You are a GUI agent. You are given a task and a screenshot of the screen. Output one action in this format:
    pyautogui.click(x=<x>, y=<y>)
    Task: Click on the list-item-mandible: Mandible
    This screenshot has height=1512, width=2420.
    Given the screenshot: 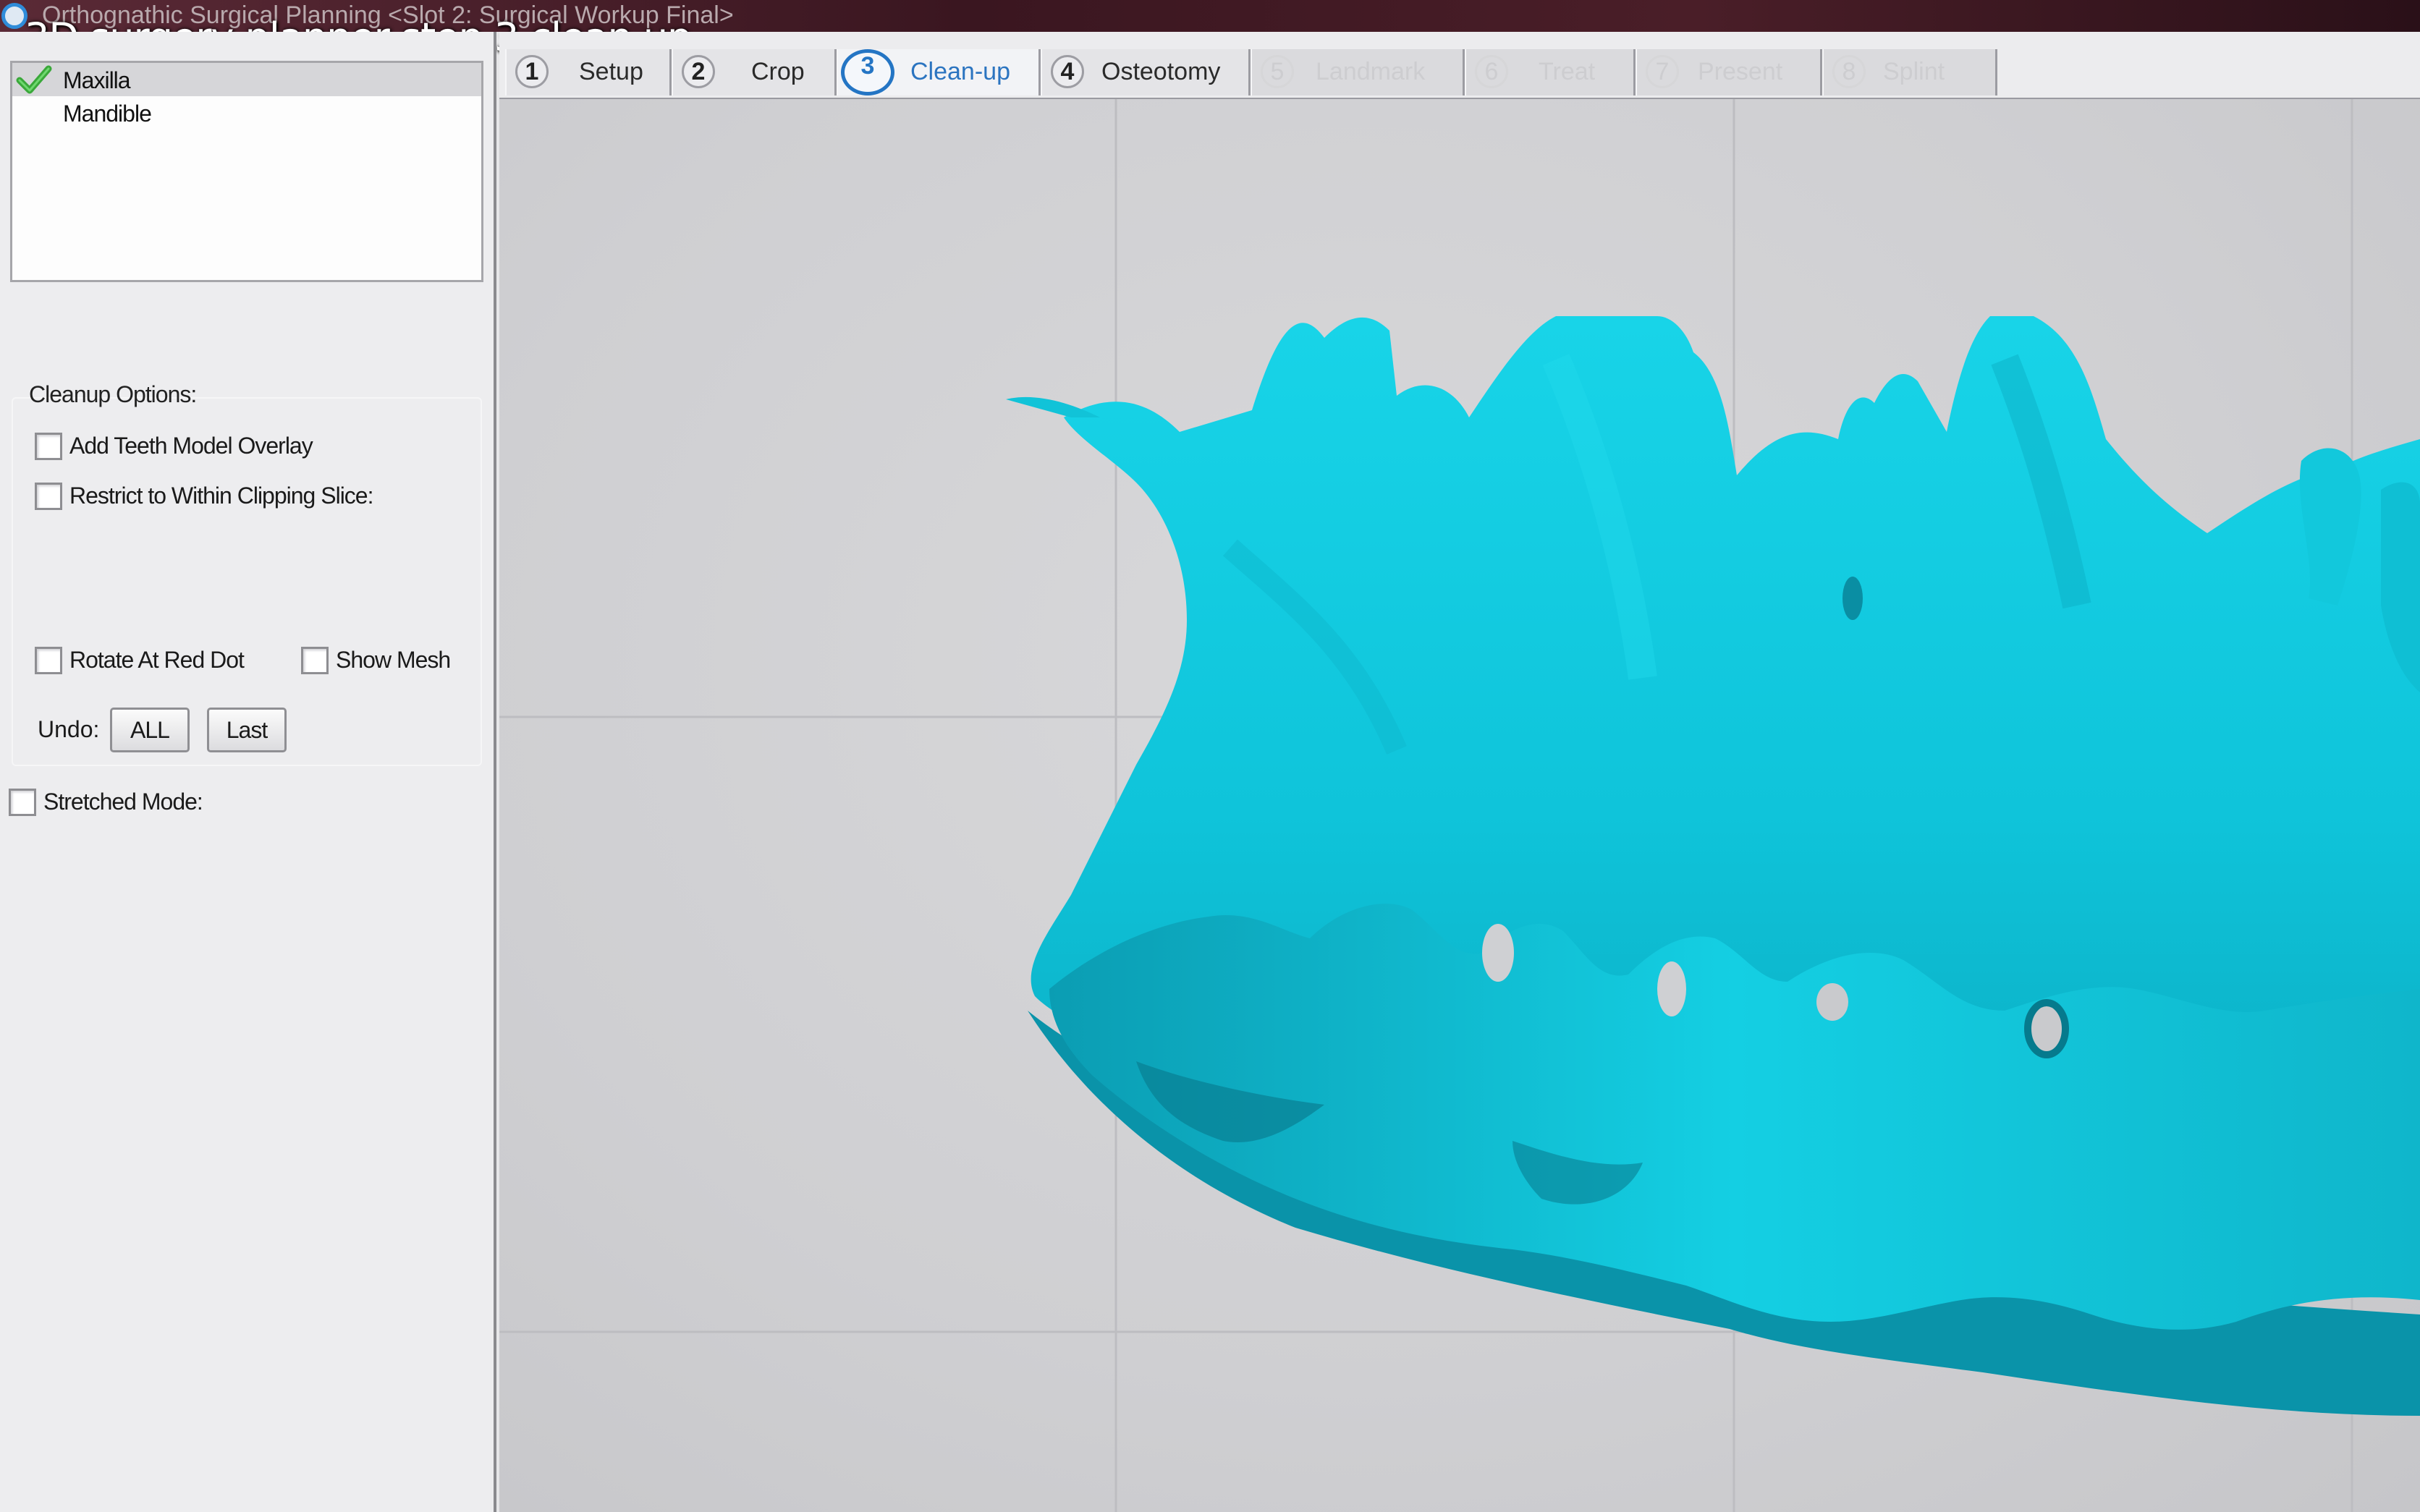 What is the action you would take?
    pyautogui.click(x=247, y=112)
    